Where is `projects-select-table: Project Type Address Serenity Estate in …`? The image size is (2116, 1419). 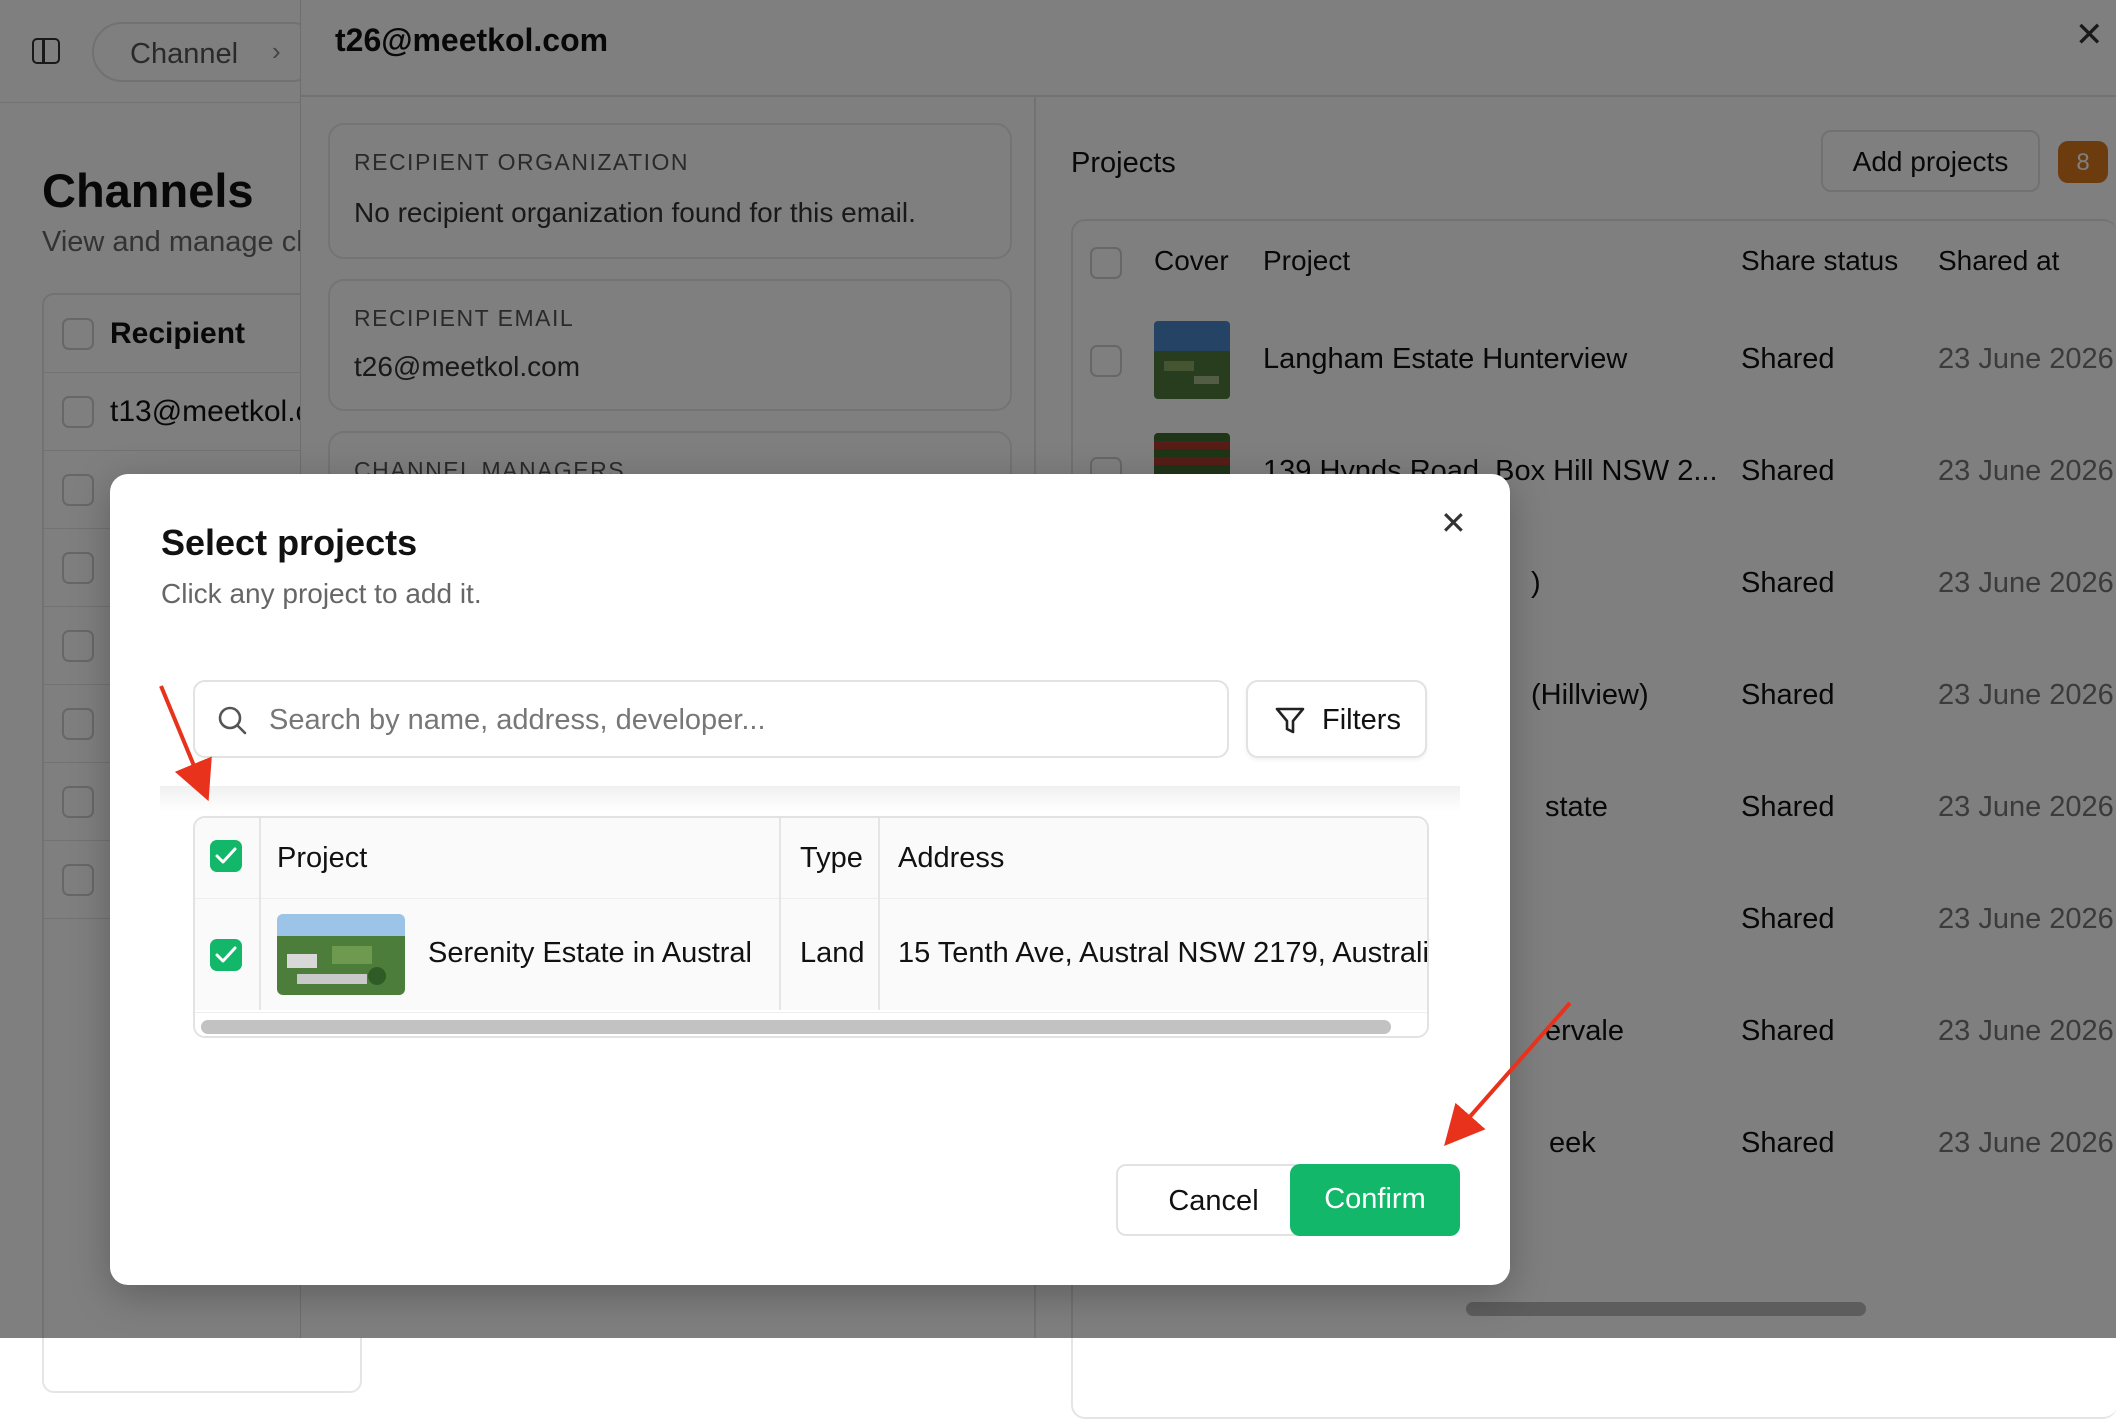
projects-select-table: Project Type Address Serenity Estate in … is located at coordinates (811, 927).